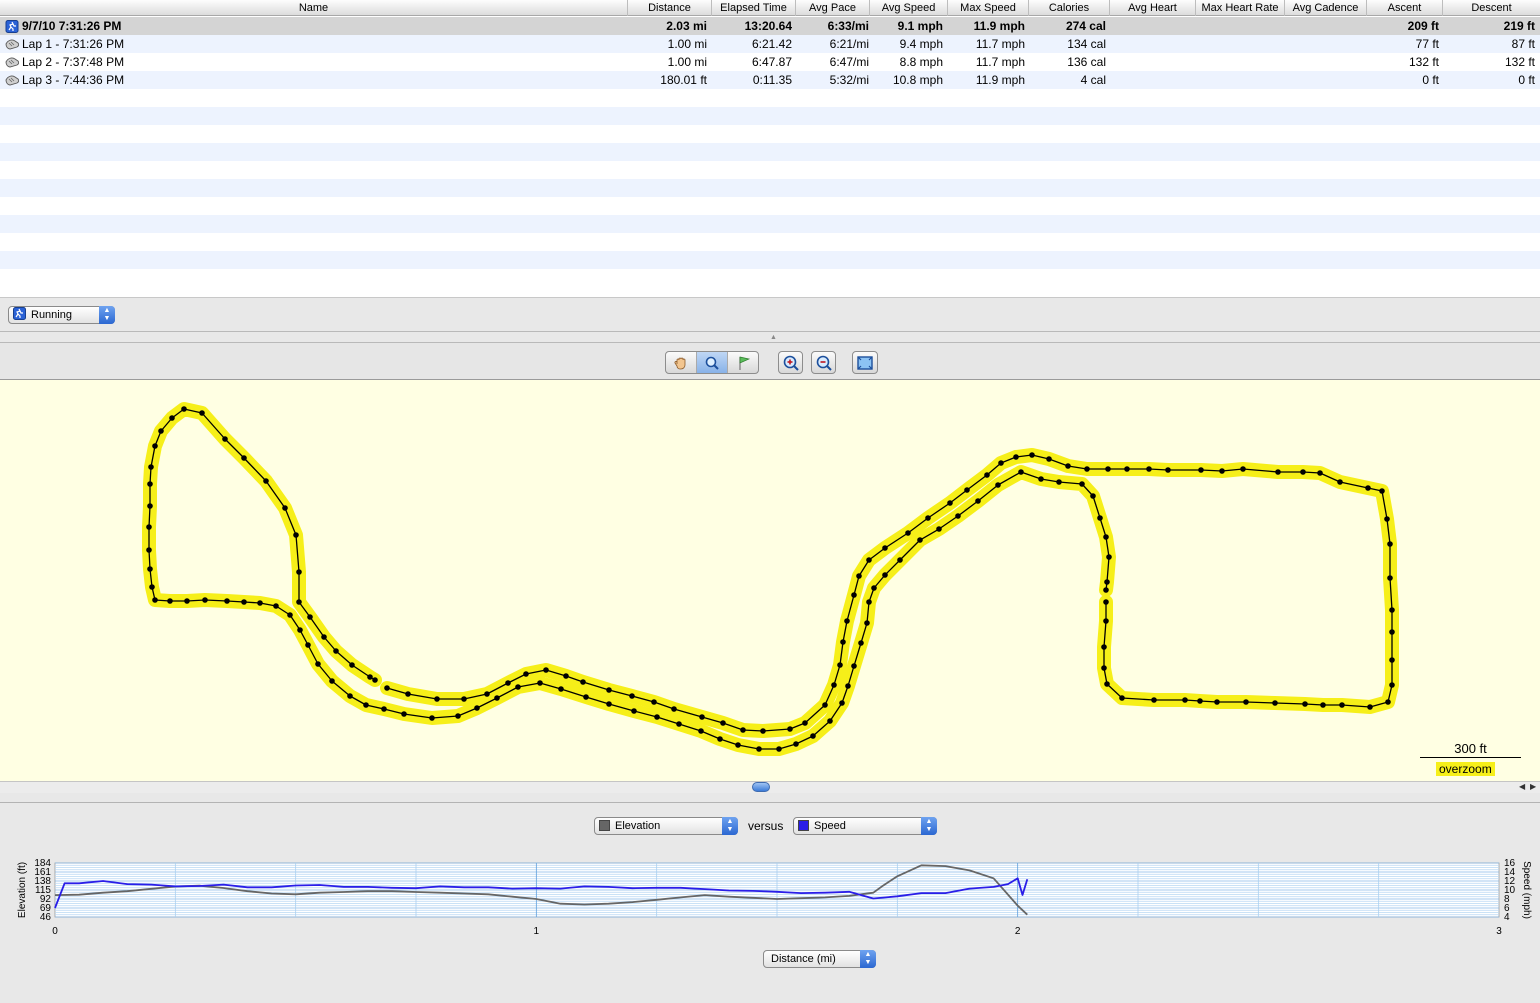 The height and width of the screenshot is (1003, 1540). Describe the element at coordinates (61, 315) in the screenshot. I see `activity-type-select: Running ▲ ▼` at that location.